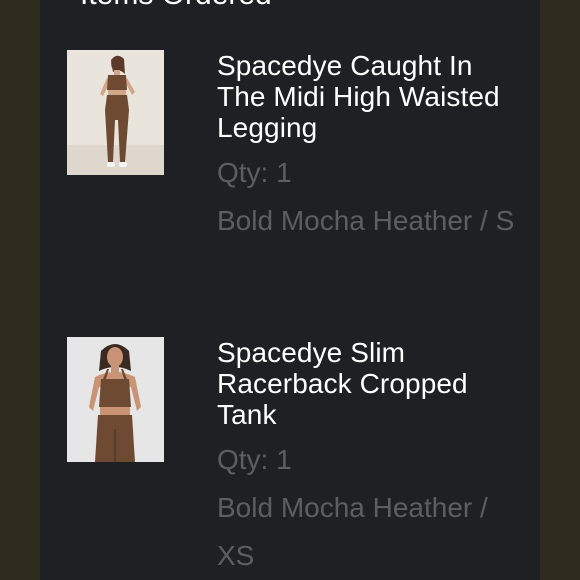 The height and width of the screenshot is (580, 580). I want to click on product-photo-tank-icon, so click(115, 399).